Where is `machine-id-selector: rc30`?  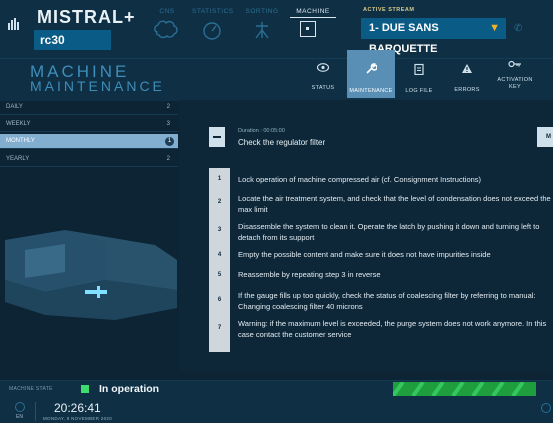
machine-id-selector: rc30 is located at coordinates (72, 40).